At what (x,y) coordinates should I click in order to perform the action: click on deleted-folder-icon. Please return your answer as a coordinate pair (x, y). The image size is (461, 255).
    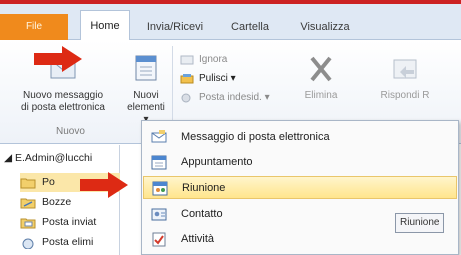
    Looking at the image, I should click on (28, 243).